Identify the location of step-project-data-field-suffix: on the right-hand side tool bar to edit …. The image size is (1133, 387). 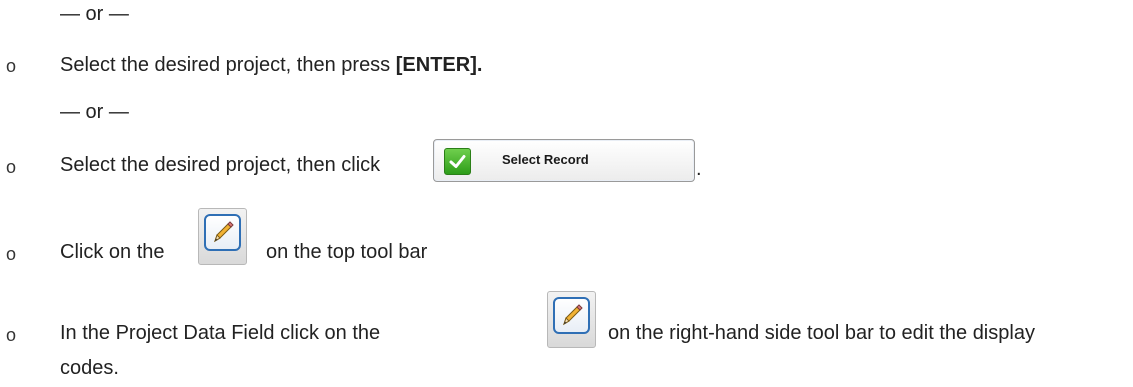
(821, 333).